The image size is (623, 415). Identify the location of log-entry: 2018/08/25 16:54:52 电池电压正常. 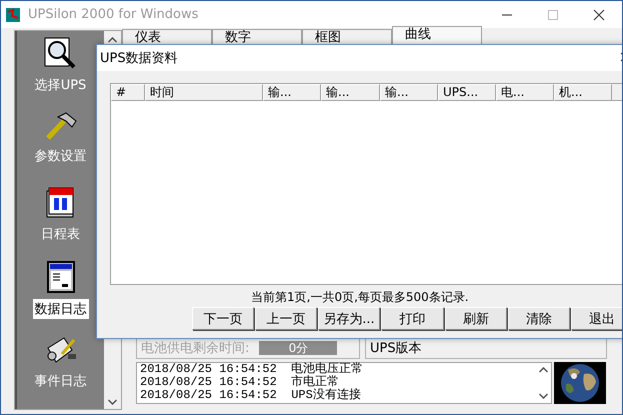
(252, 369).